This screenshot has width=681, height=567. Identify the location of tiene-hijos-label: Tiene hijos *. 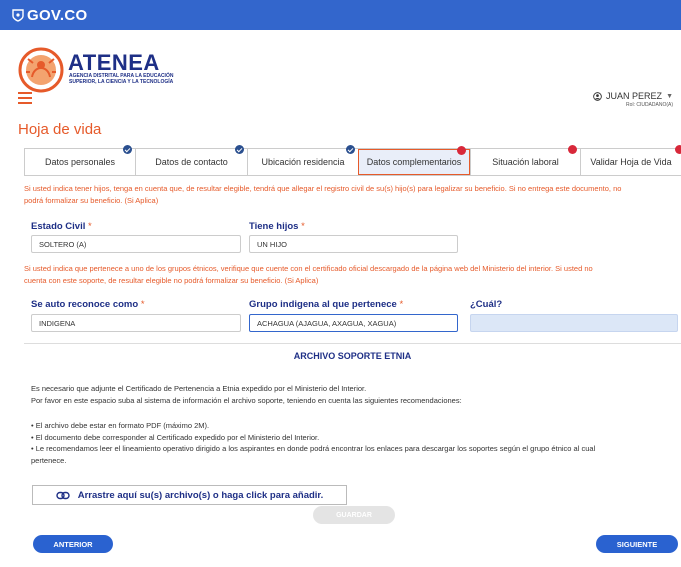
(277, 226).